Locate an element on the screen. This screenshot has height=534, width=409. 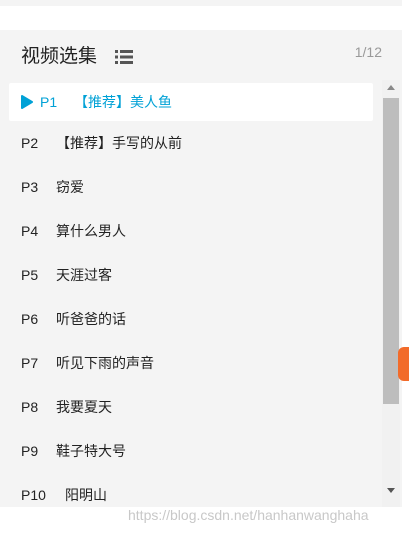
episode-name: 听爸爸的话 is located at coordinates (91, 319).